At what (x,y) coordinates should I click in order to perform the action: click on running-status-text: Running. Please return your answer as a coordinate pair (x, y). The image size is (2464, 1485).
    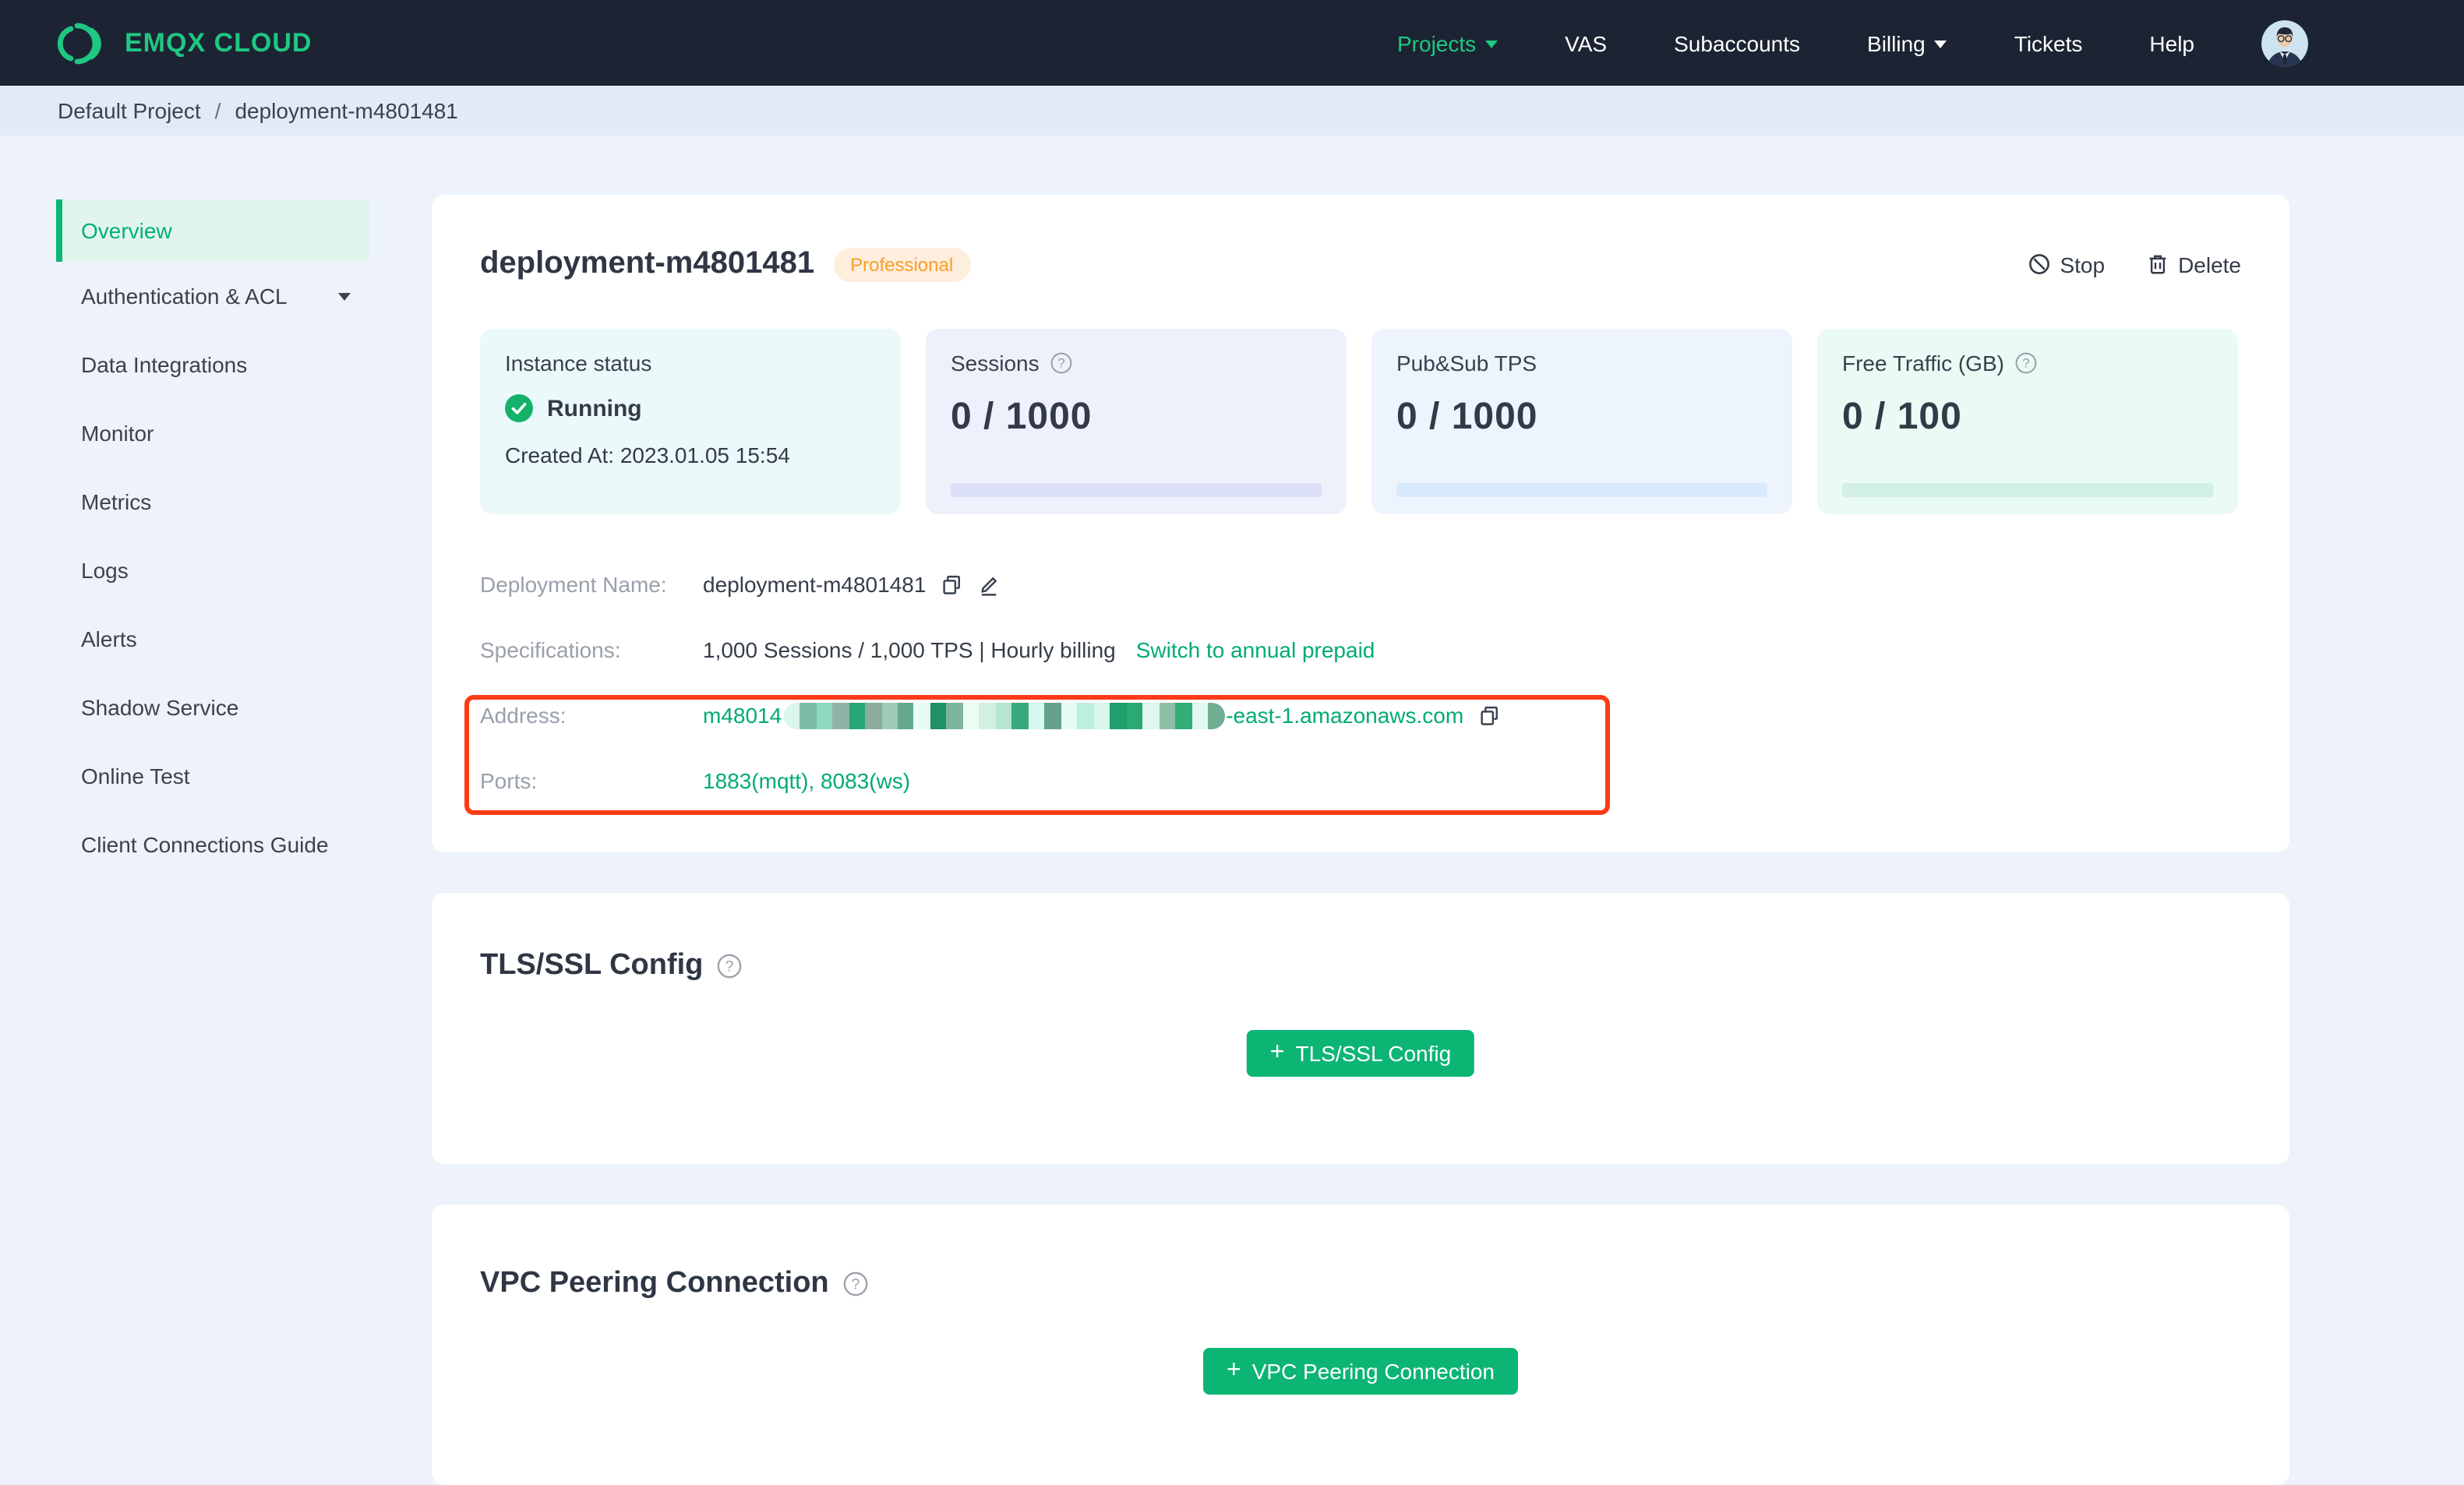
    Looking at the image, I should click on (594, 408).